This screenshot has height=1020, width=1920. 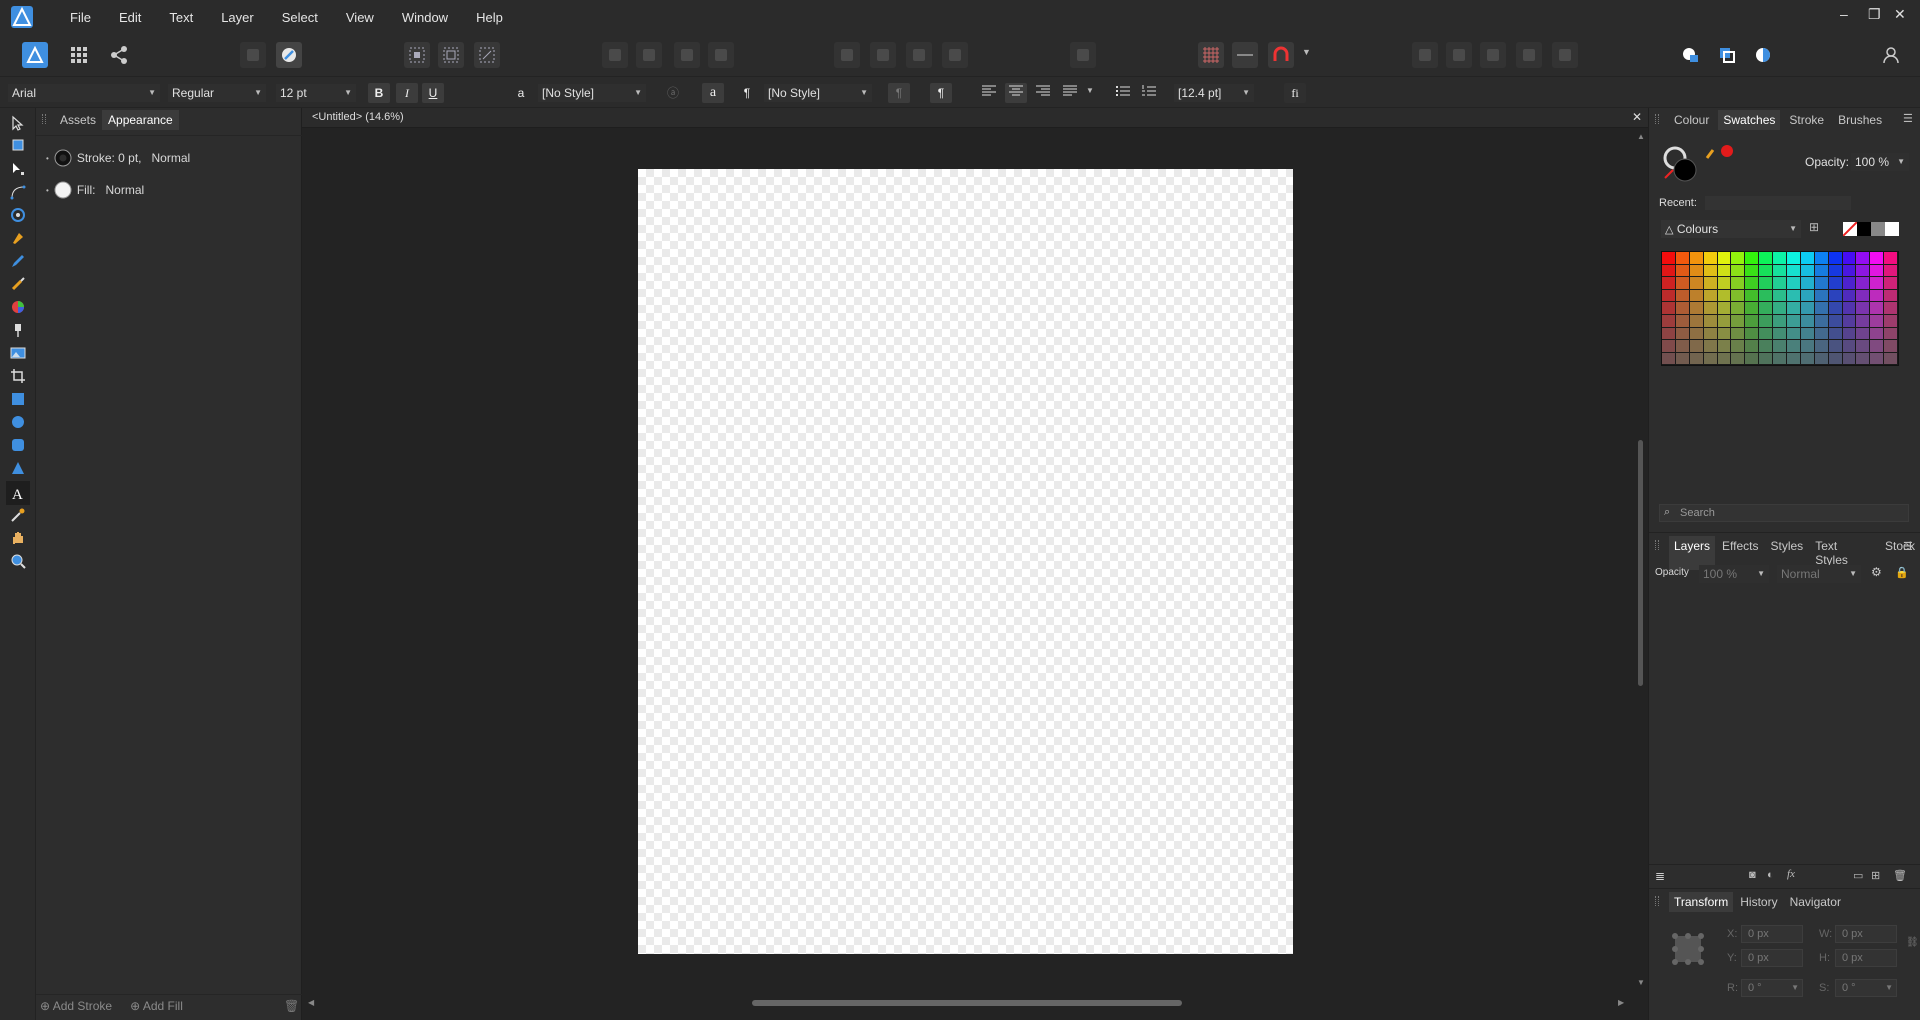 I want to click on recent-swatches-strip, so click(x=1778, y=203).